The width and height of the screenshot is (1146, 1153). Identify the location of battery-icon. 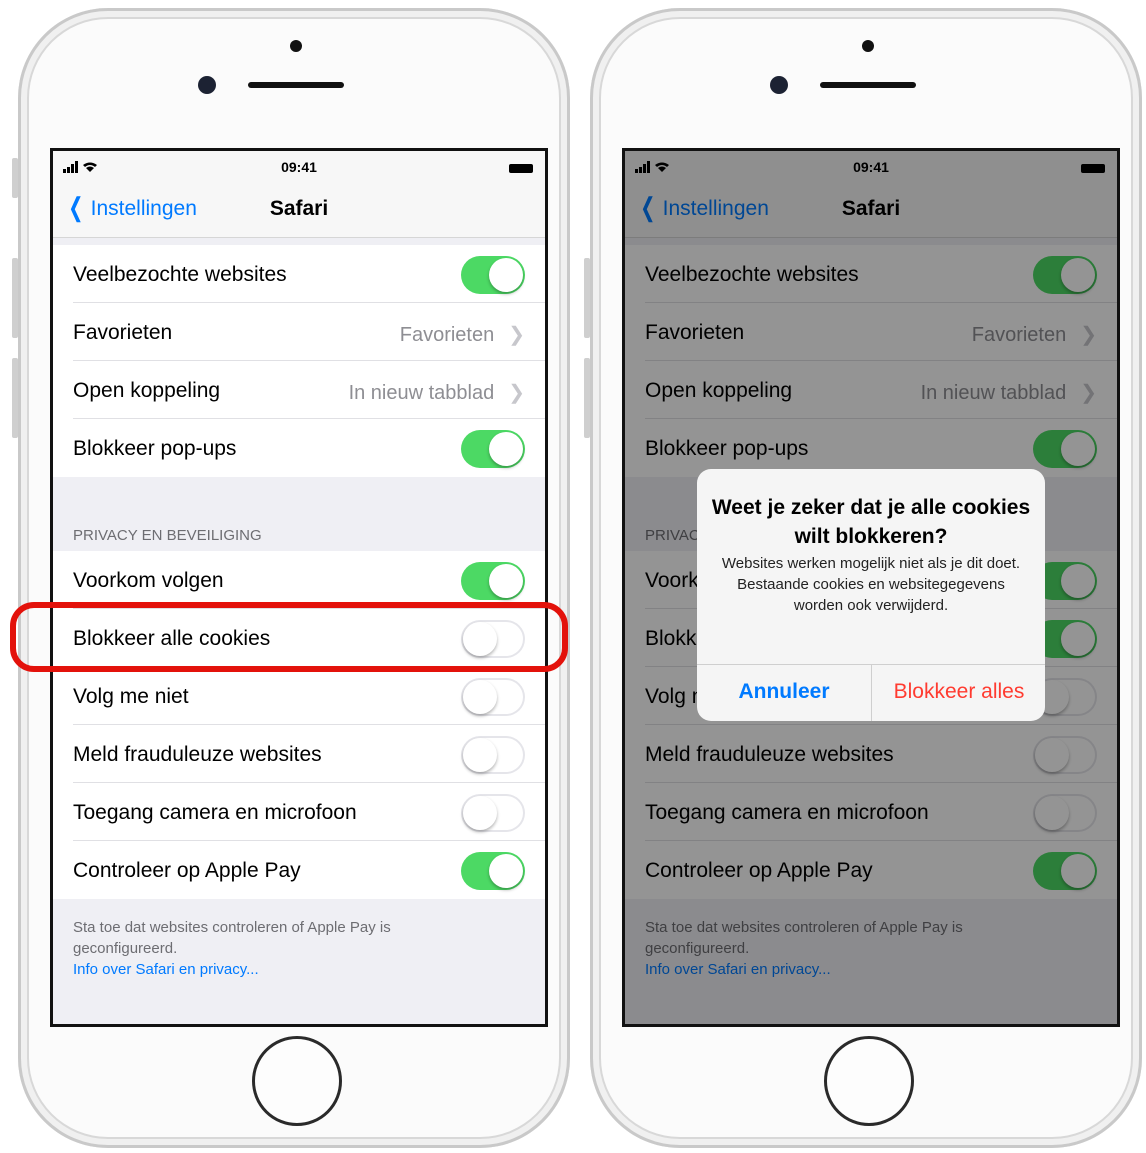
(521, 168).